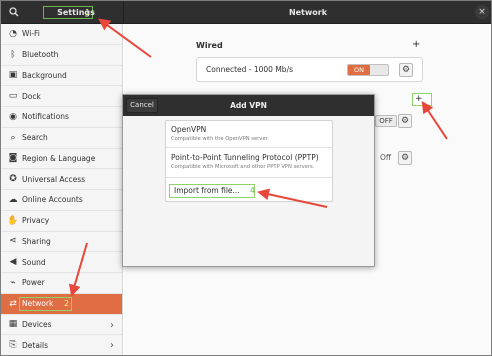  What do you see at coordinates (123, 12) in the screenshot?
I see `header-separator` at bounding box center [123, 12].